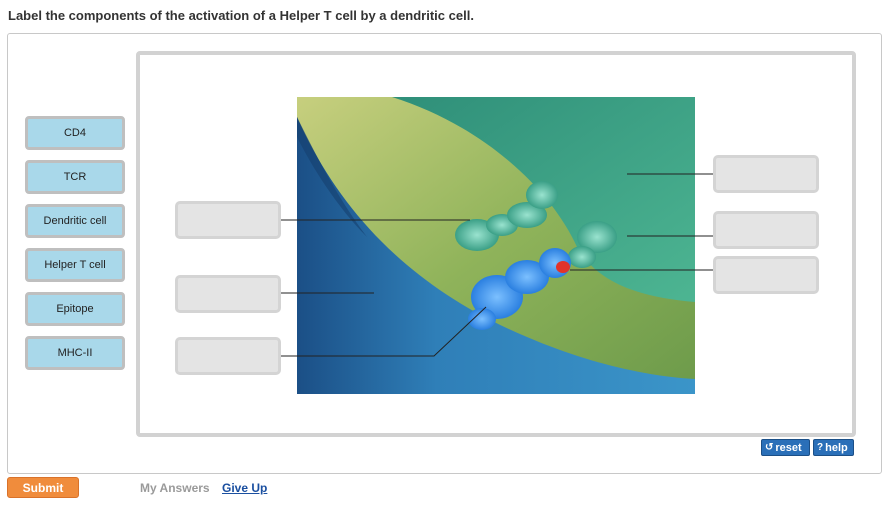  What do you see at coordinates (175, 488) in the screenshot?
I see `my-answers-link: My Answers` at bounding box center [175, 488].